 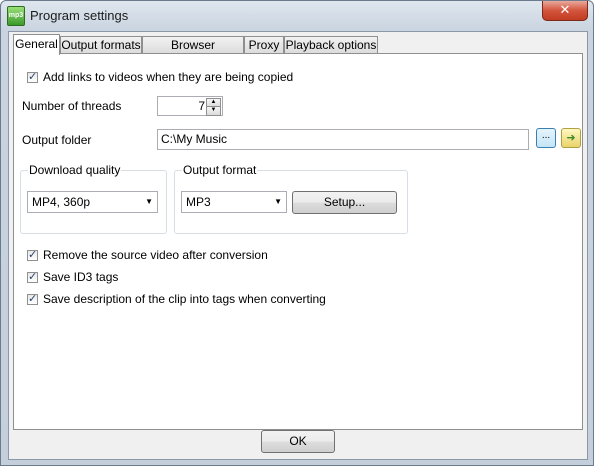 I want to click on download-quality-value: MP4, 360p, so click(x=61, y=202).